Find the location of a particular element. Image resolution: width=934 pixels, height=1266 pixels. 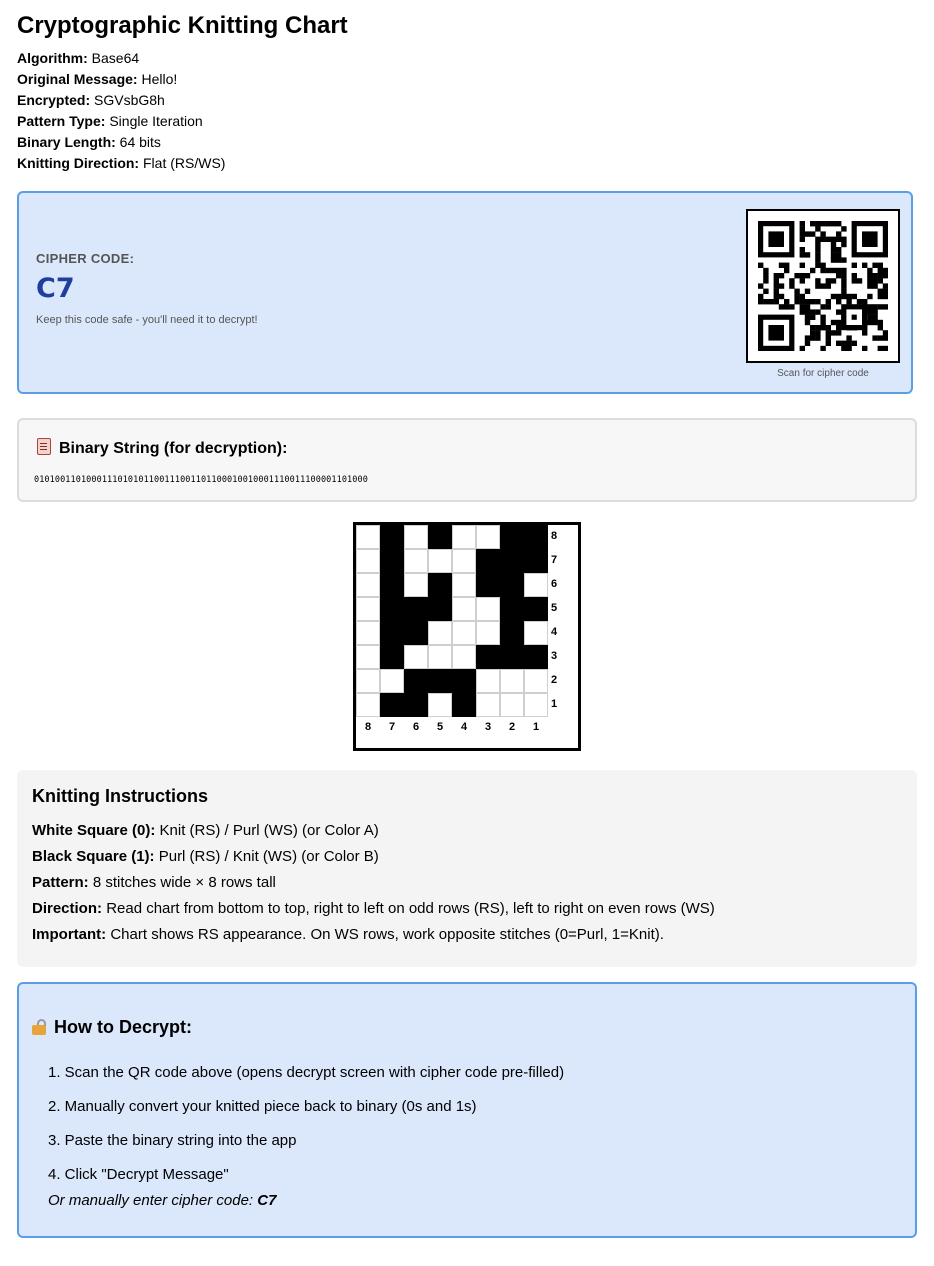

row-label: 1 is located at coordinates (554, 704).